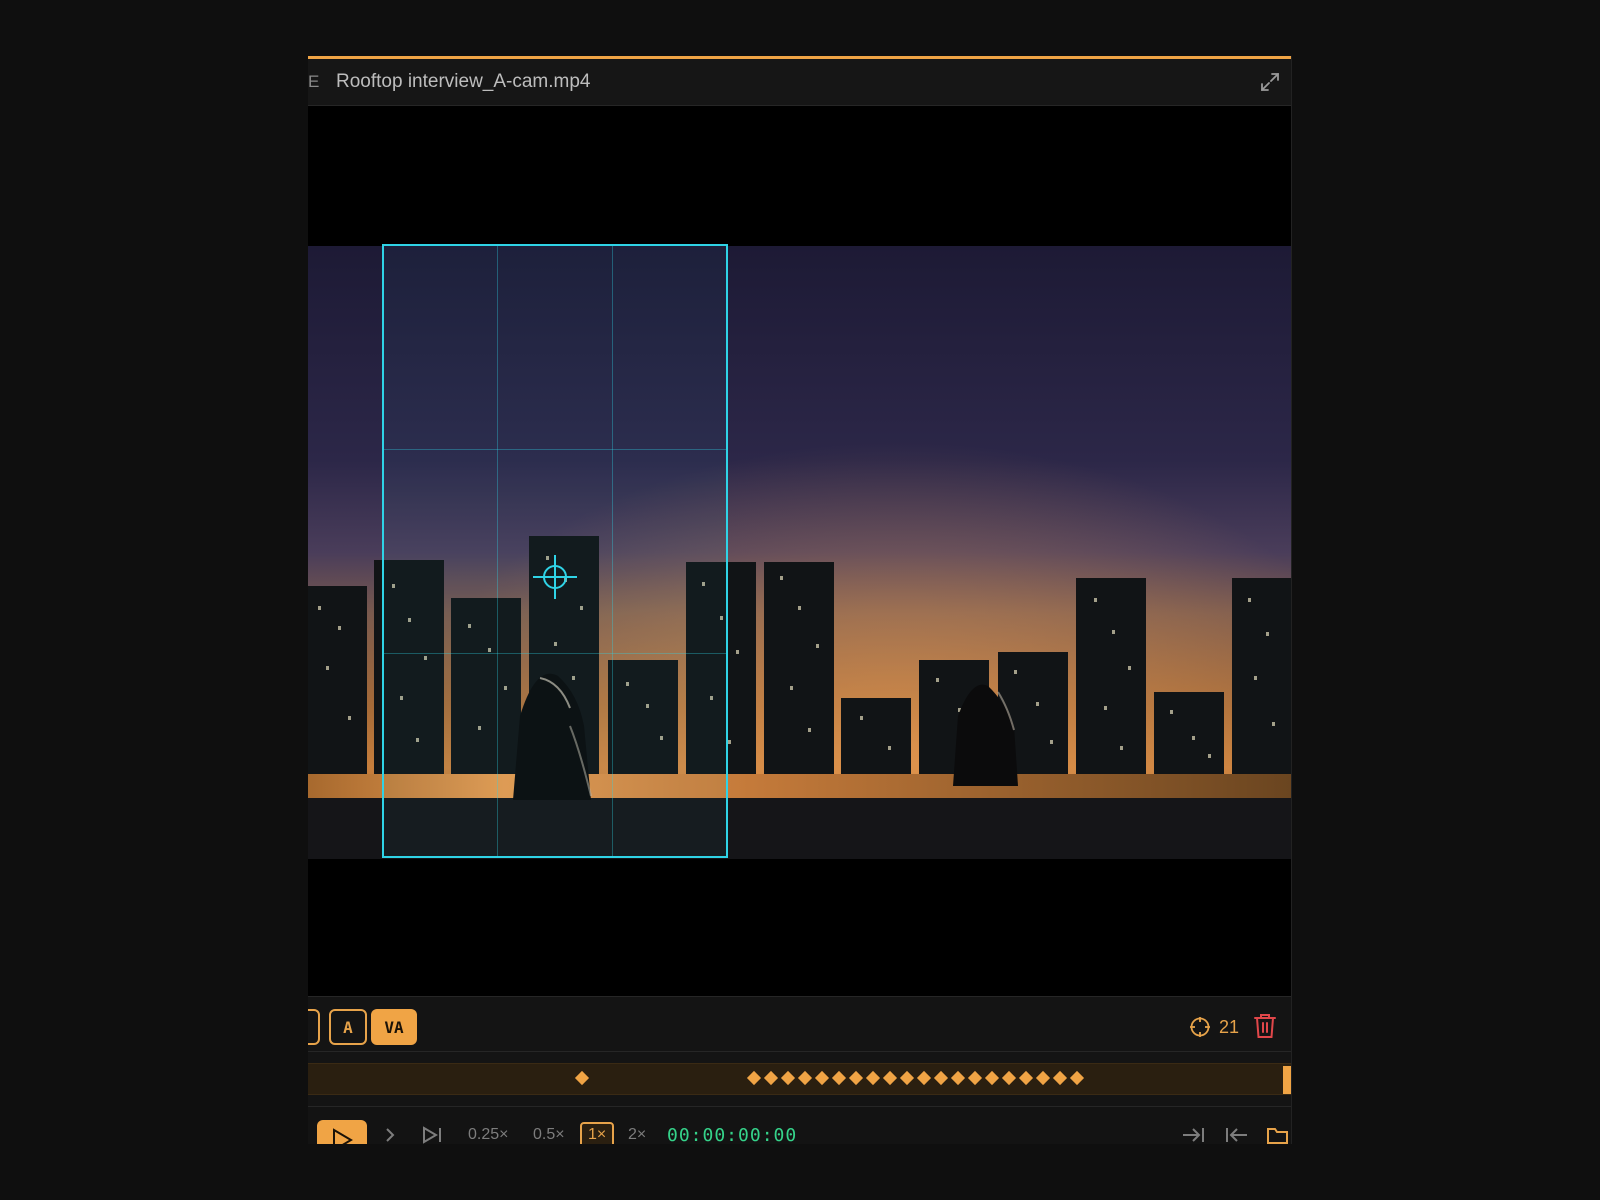 The height and width of the screenshot is (1200, 1600). What do you see at coordinates (1199, 1027) in the screenshot?
I see `target-icon` at bounding box center [1199, 1027].